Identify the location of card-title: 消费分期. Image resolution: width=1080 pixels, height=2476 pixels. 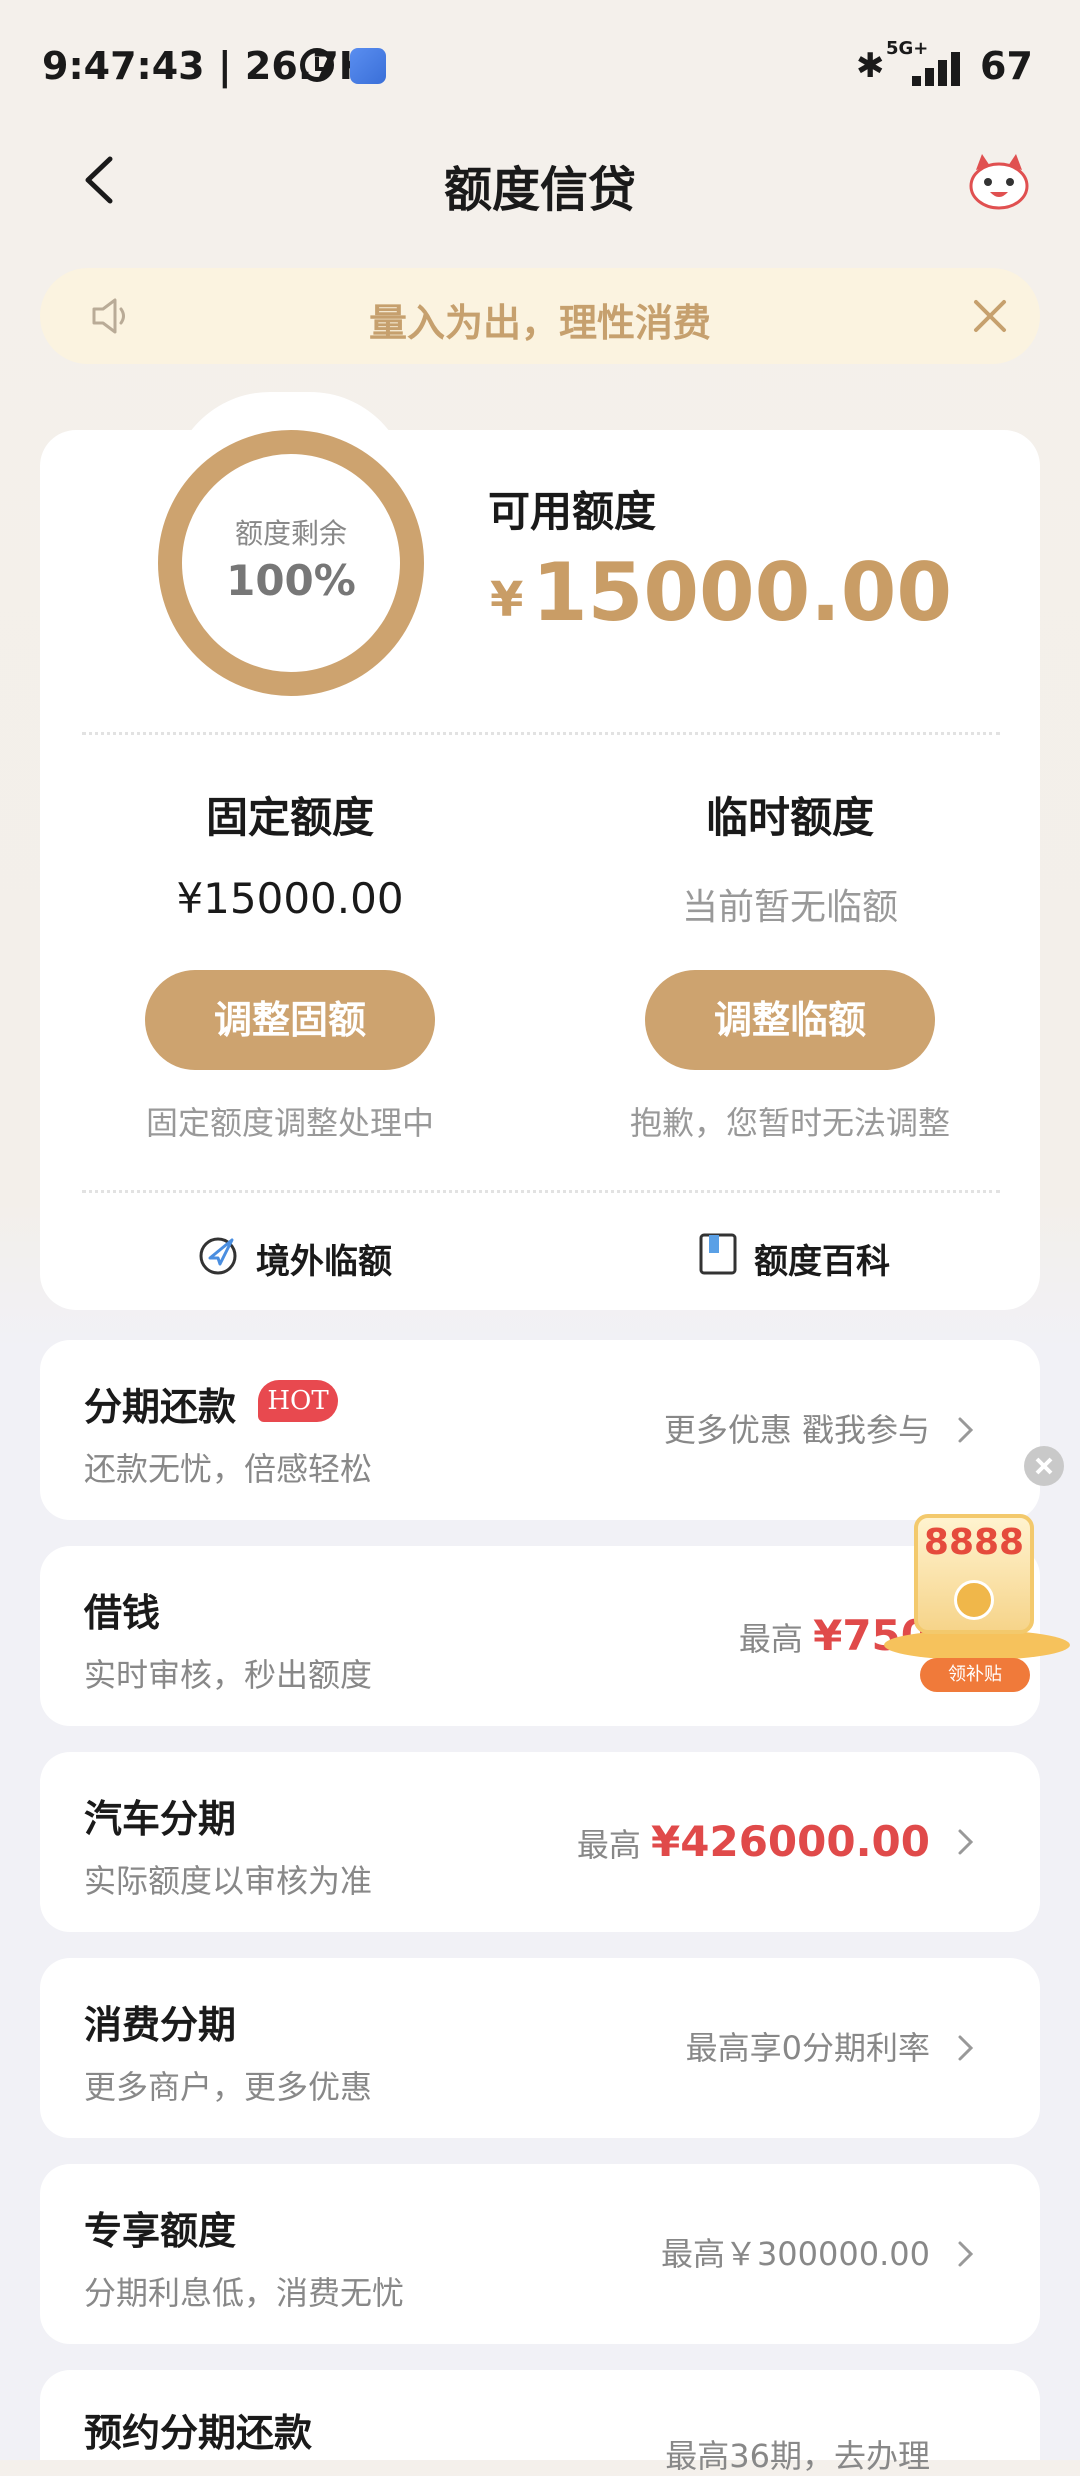
(160, 2025).